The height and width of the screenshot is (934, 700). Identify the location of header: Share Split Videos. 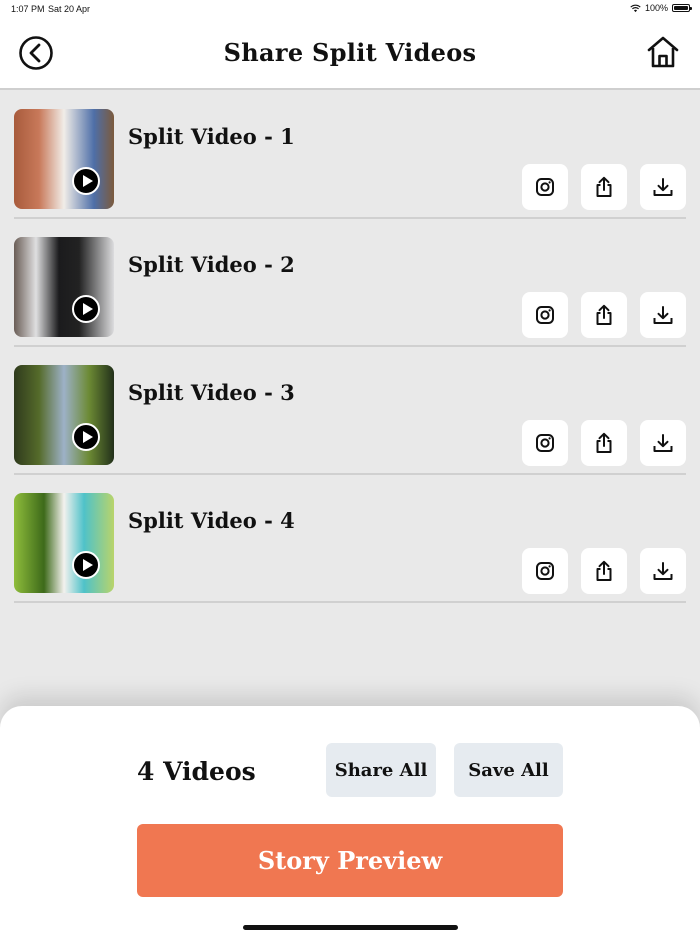
(350, 54).